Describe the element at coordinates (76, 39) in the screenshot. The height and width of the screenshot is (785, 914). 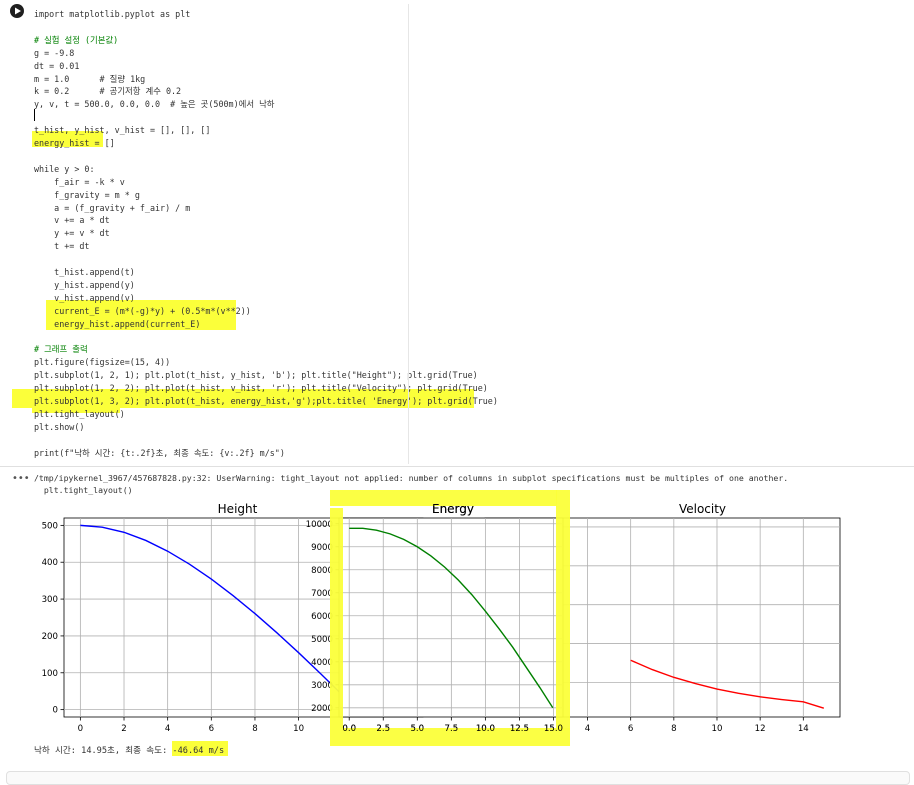
I see `code-line: # 실험 설정 (기본값)` at that location.